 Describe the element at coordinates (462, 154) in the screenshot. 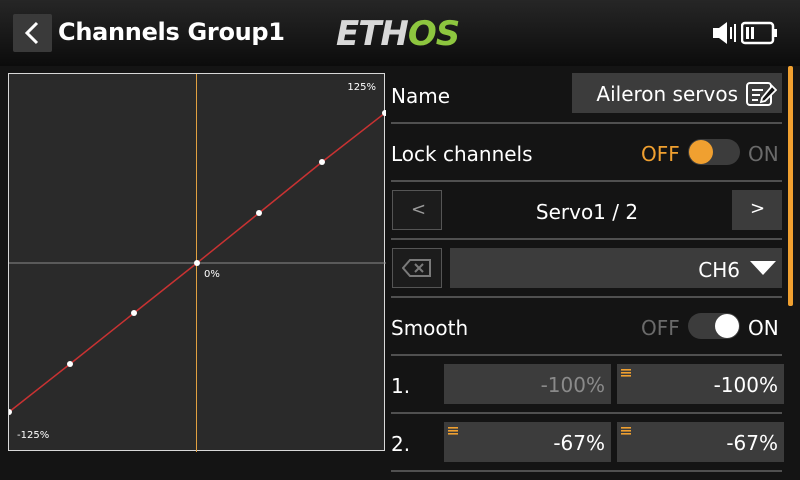

I see `lock-channels-label: Lock channels` at that location.